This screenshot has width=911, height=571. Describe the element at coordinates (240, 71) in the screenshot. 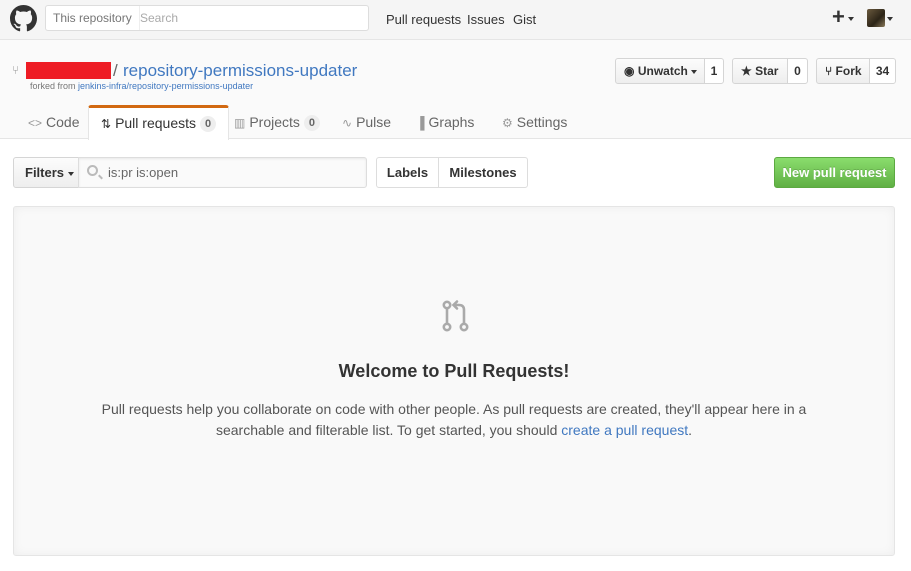

I see `repo-name-link: repository-permissions-updater` at that location.